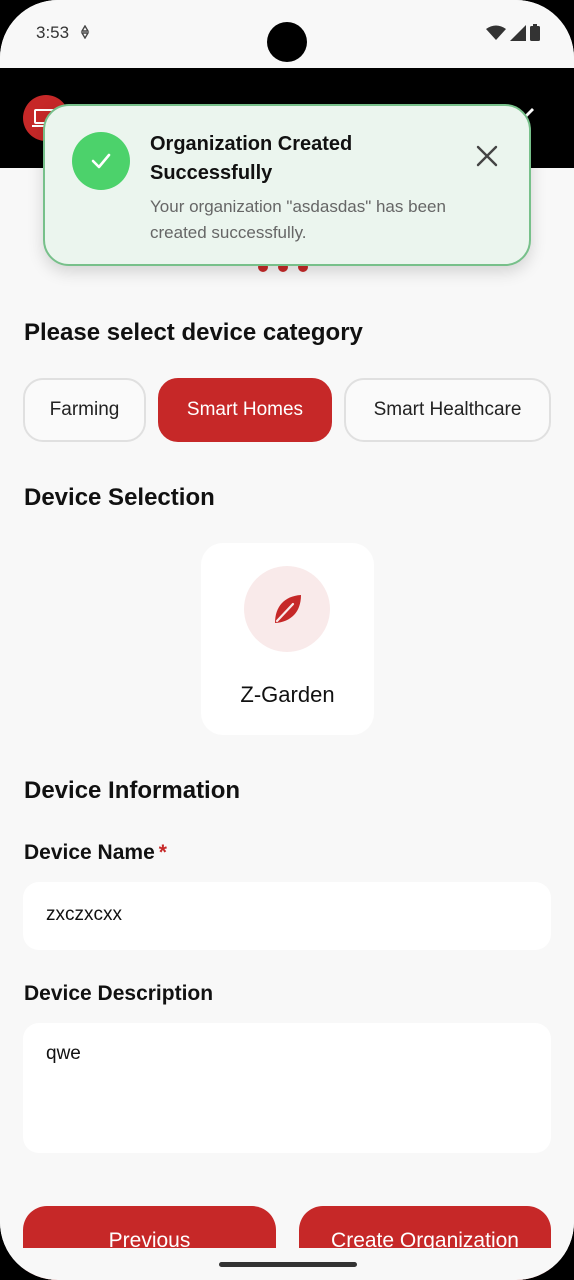  Describe the element at coordinates (245, 410) in the screenshot. I see `chip-smart-homes: Smart Homes` at that location.